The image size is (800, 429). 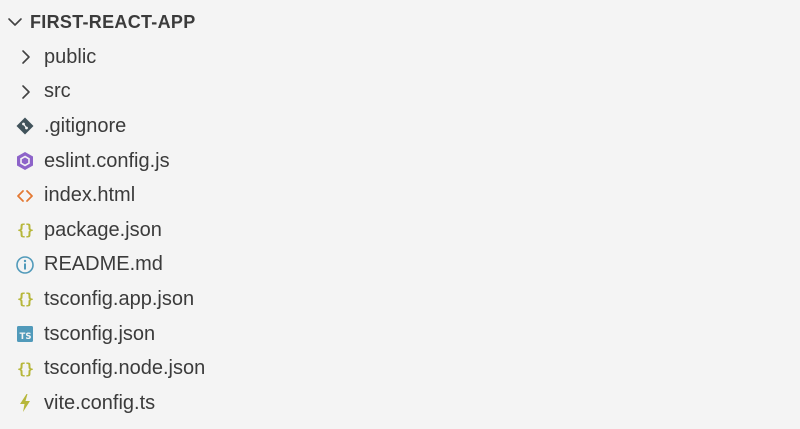 I want to click on typescript-icon: TS, so click(x=25, y=334).